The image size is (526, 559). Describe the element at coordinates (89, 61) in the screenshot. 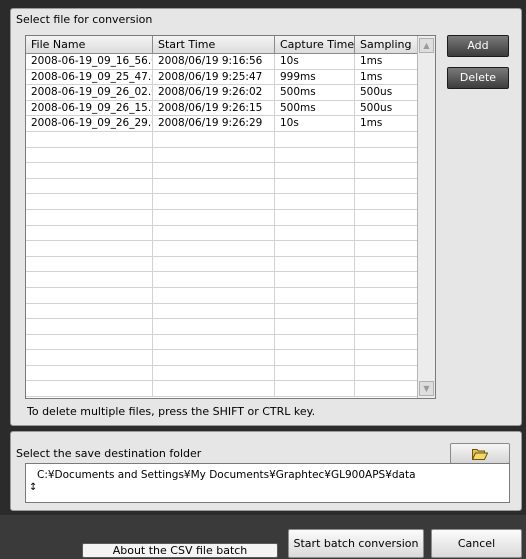

I see `file-name-cell: 2008-06-19_09_16_56.G` at that location.